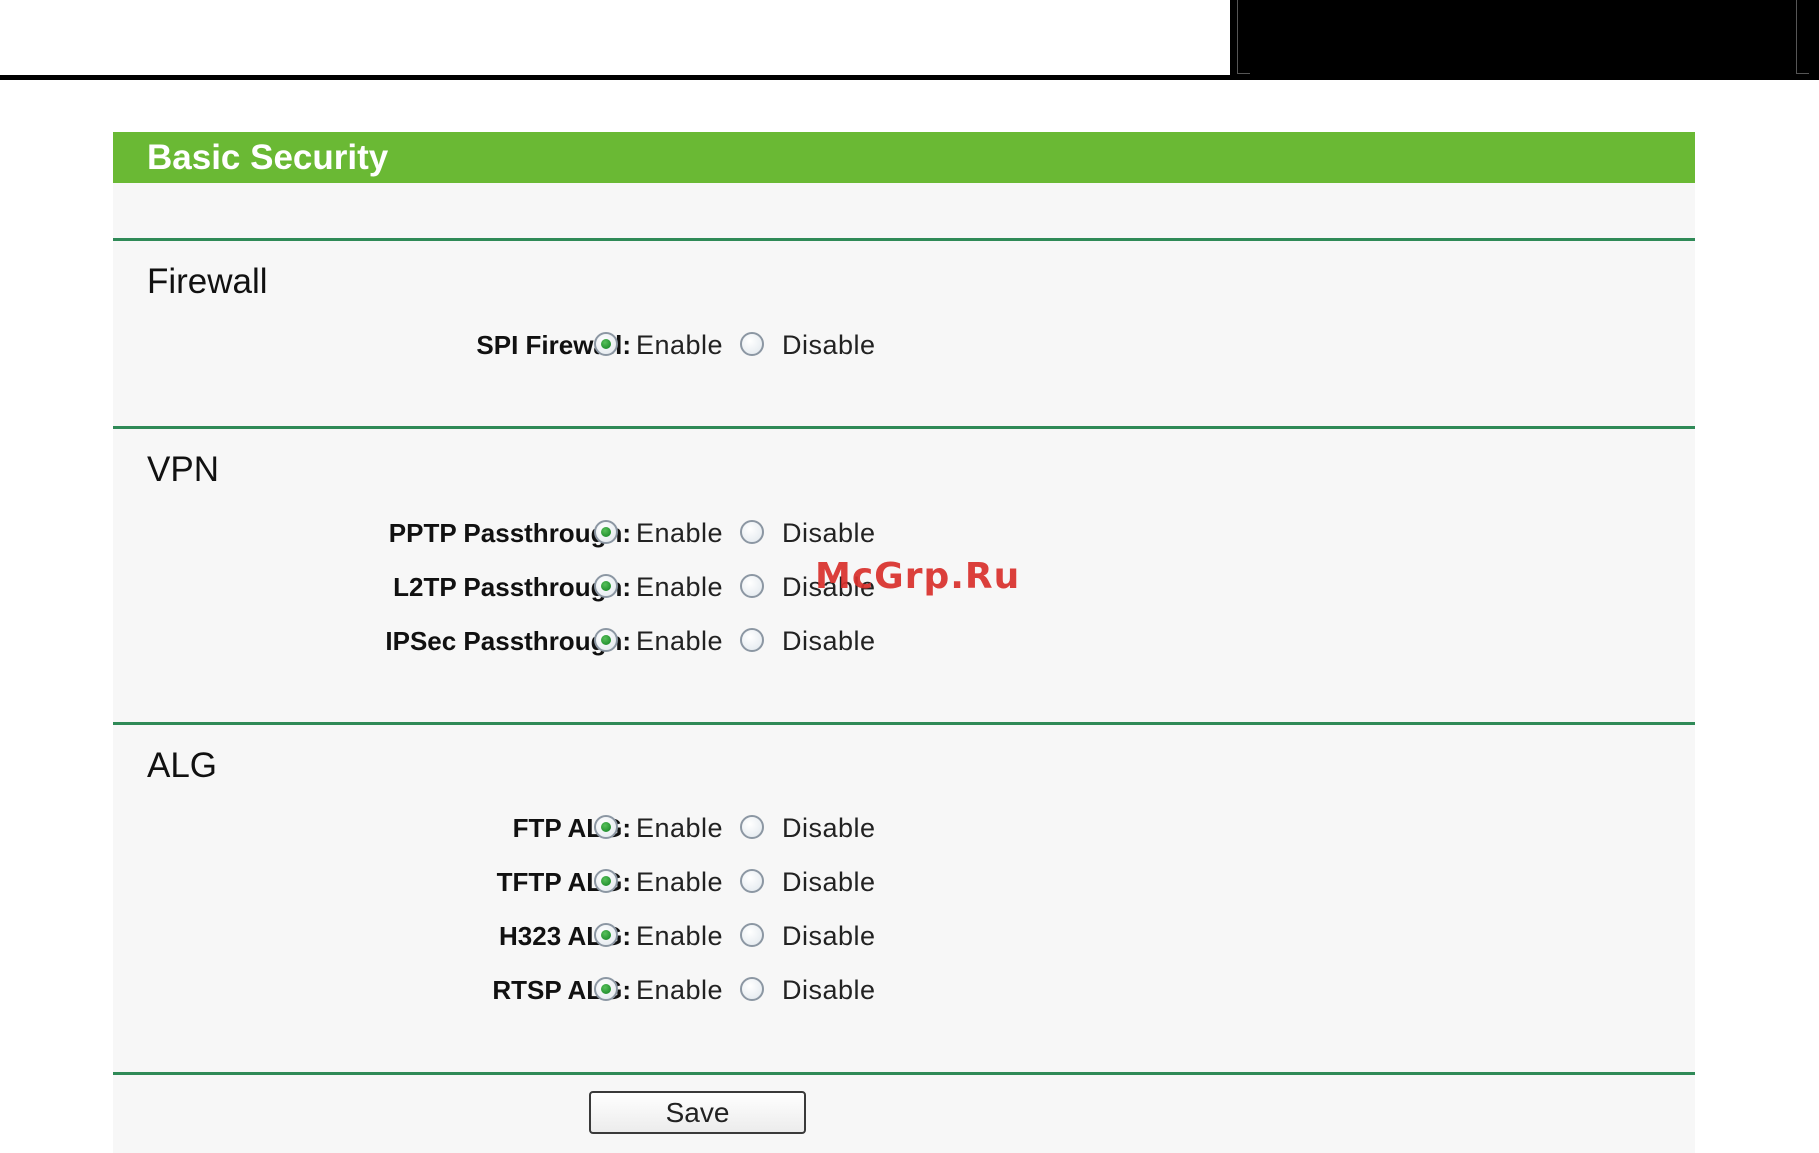 The image size is (1819, 1153). I want to click on section-title-vpn: VPN, so click(183, 469).